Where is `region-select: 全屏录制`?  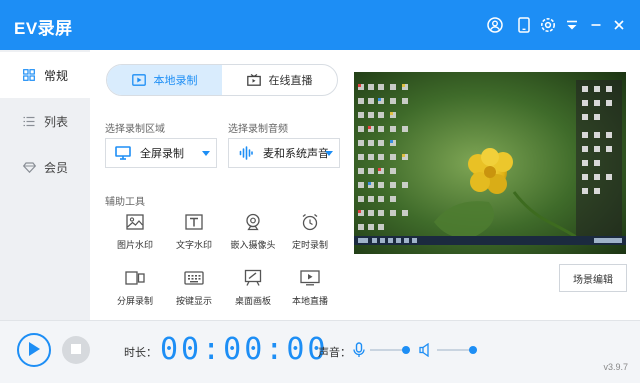 region-select: 全屏录制 is located at coordinates (161, 153).